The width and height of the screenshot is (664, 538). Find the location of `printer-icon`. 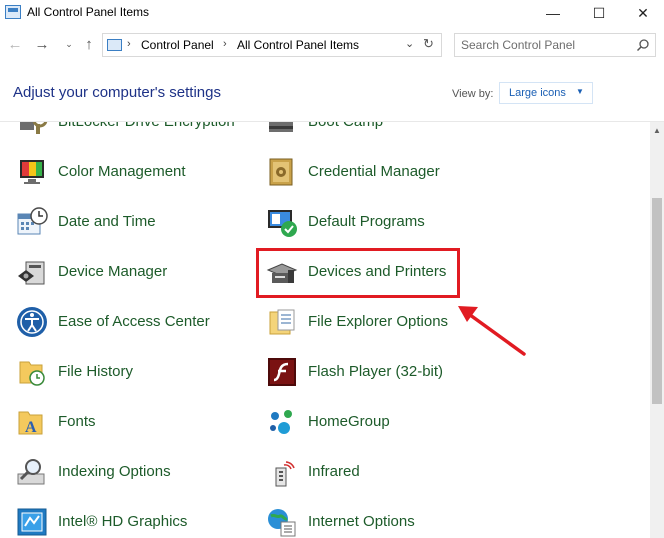

printer-icon is located at coordinates (282, 273).